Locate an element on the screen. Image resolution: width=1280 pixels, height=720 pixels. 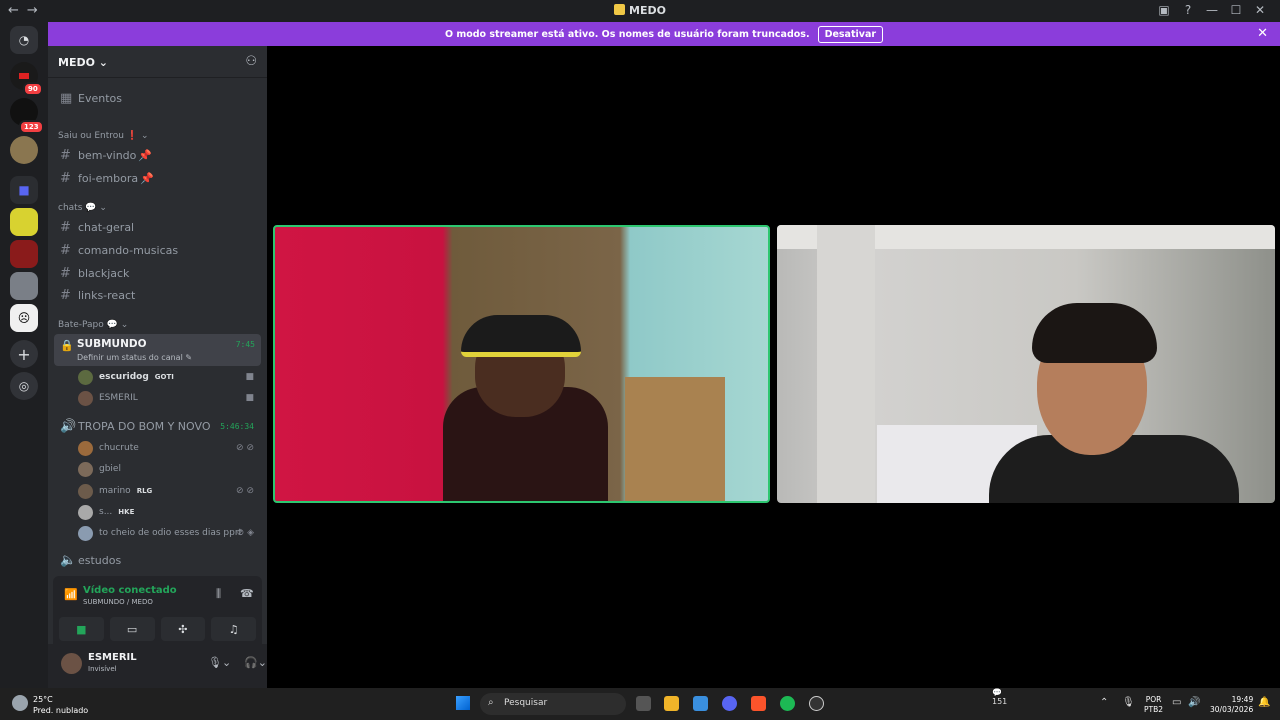
language-indicator: POR PTB2 is located at coordinates (1153, 705).